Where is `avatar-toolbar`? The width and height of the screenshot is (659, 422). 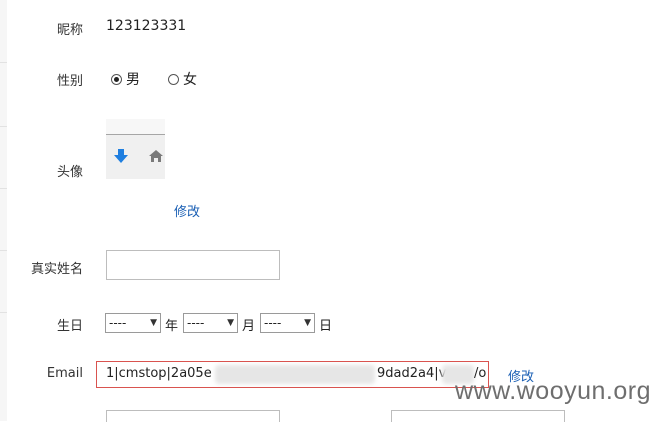 avatar-toolbar is located at coordinates (135, 127).